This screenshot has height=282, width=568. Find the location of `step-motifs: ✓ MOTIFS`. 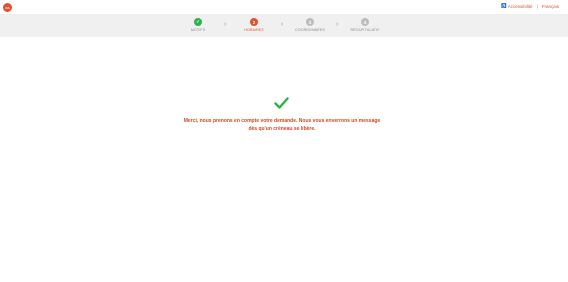

step-motifs: ✓ MOTIFS is located at coordinates (198, 25).